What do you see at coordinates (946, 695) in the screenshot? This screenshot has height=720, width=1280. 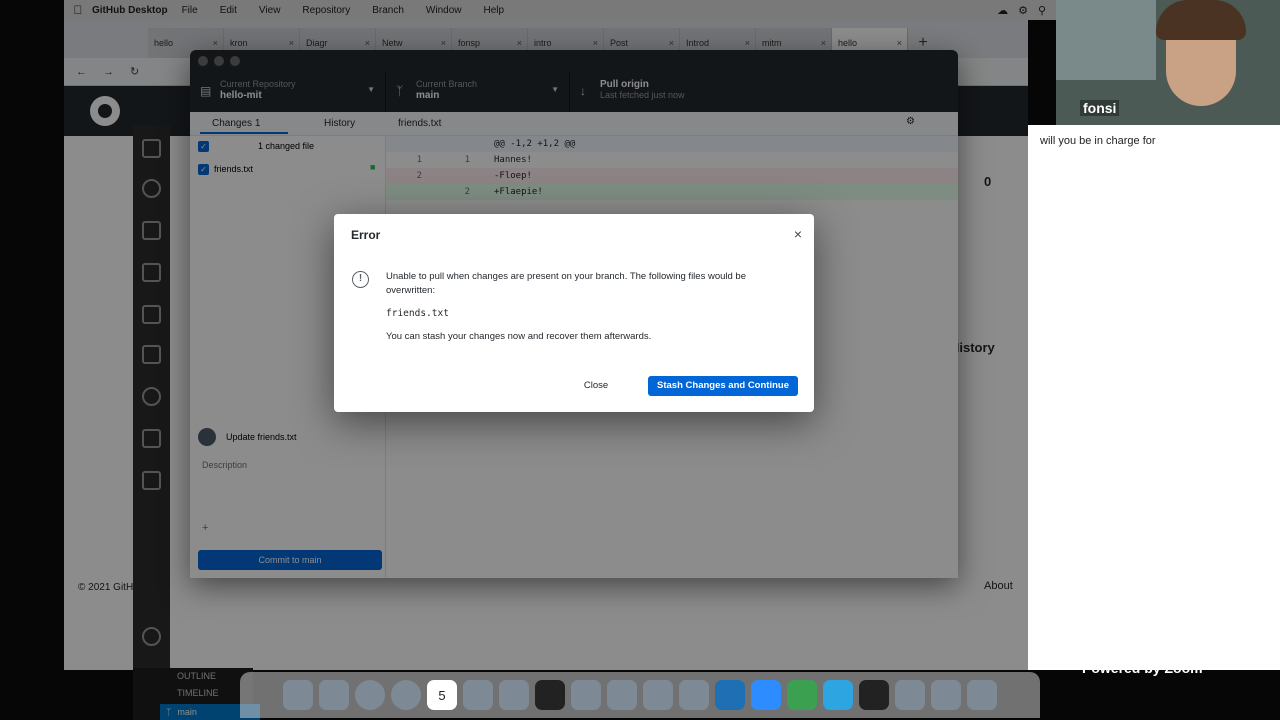 I see `downloads-icon` at bounding box center [946, 695].